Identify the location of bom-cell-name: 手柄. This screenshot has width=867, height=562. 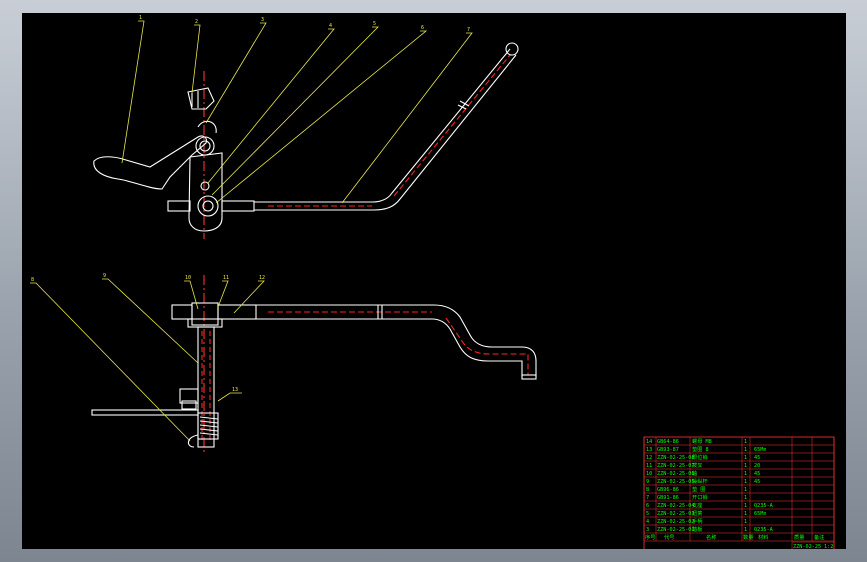
(697, 521).